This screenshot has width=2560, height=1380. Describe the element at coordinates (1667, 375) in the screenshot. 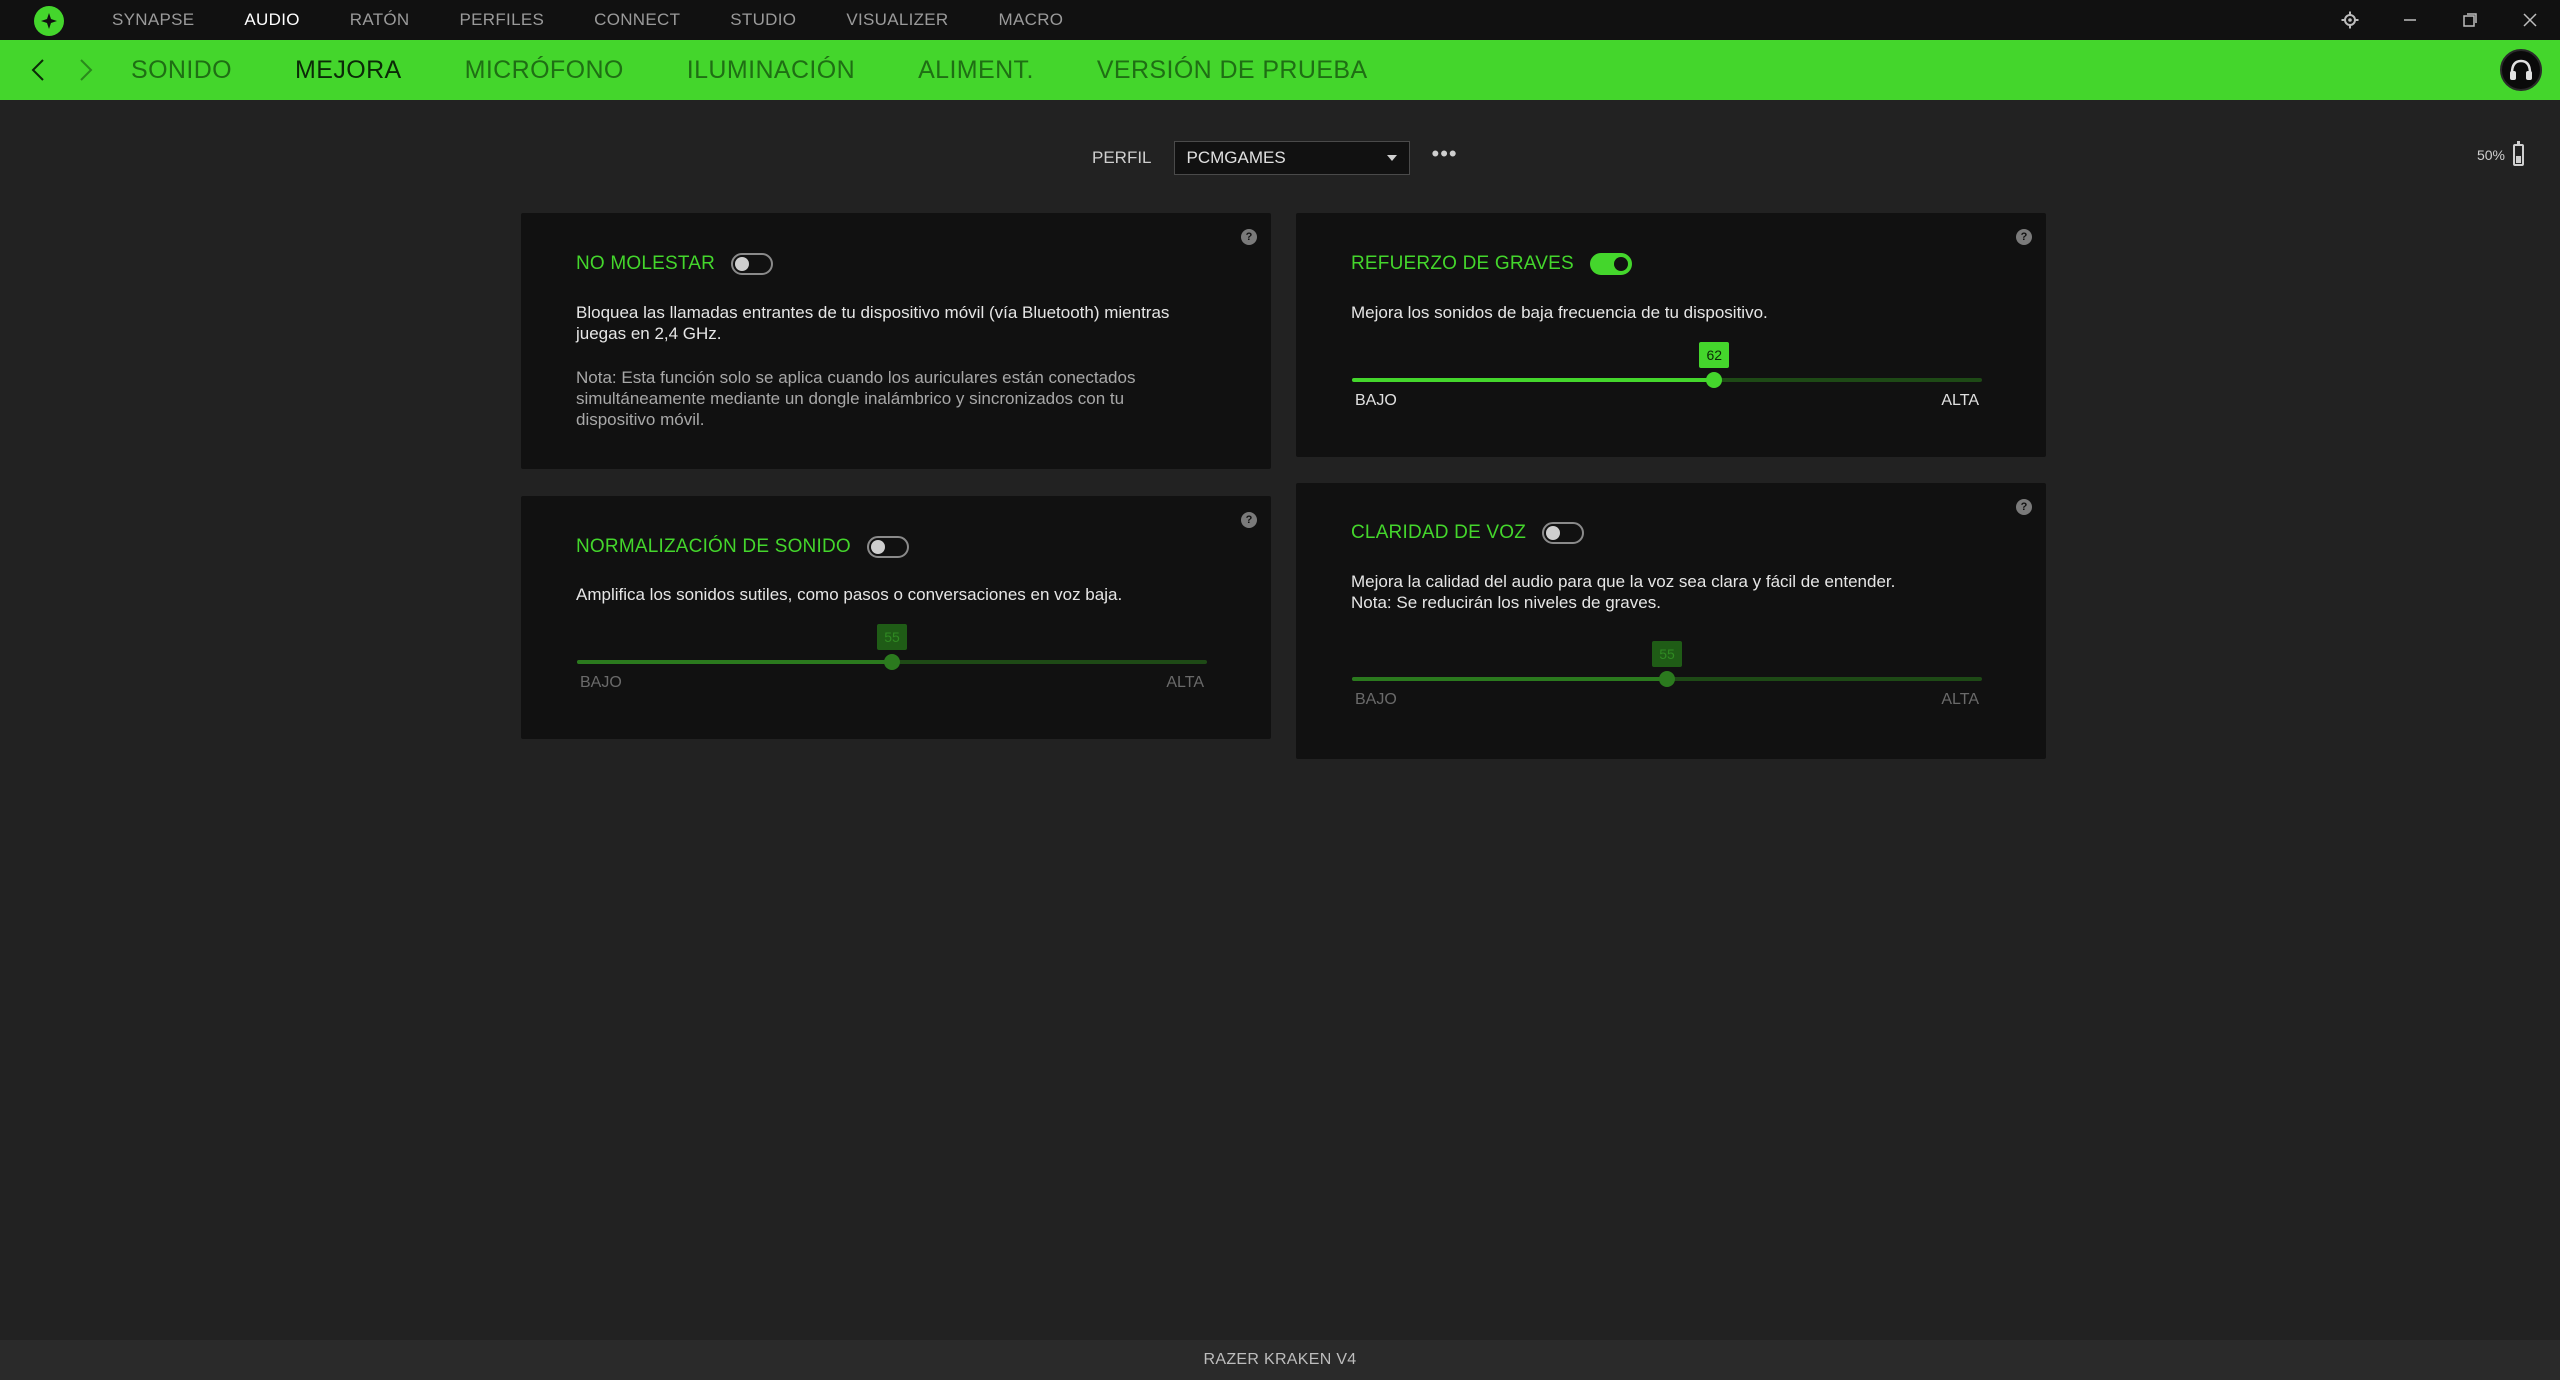

I see `refuerzo-slider: 62 BAJO ALTA` at that location.